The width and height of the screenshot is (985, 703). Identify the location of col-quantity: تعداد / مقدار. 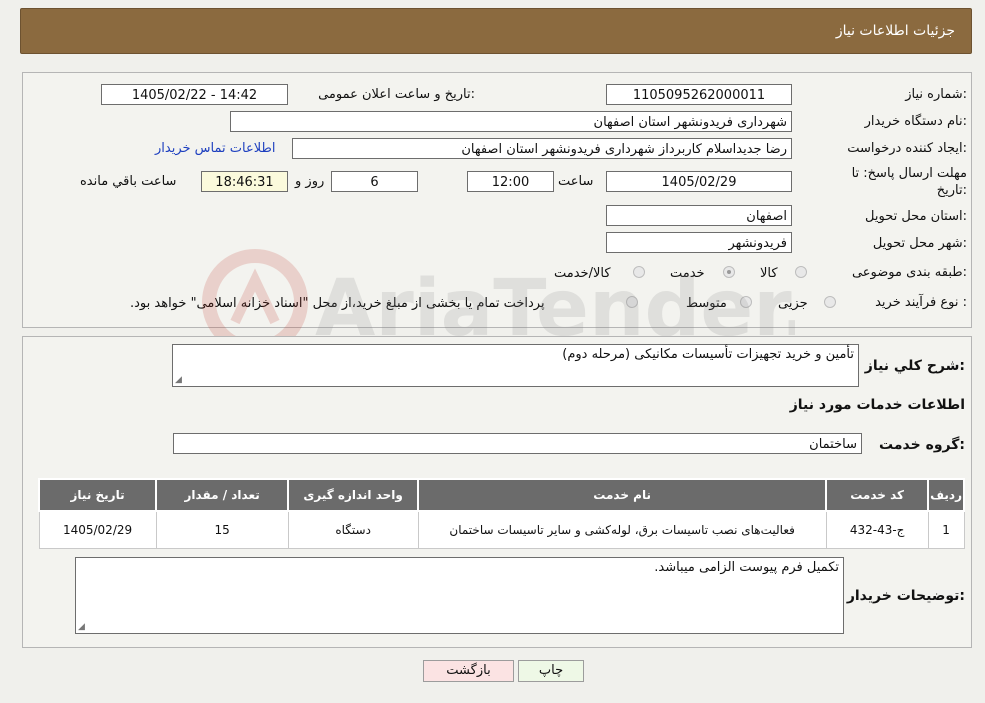
(222, 495).